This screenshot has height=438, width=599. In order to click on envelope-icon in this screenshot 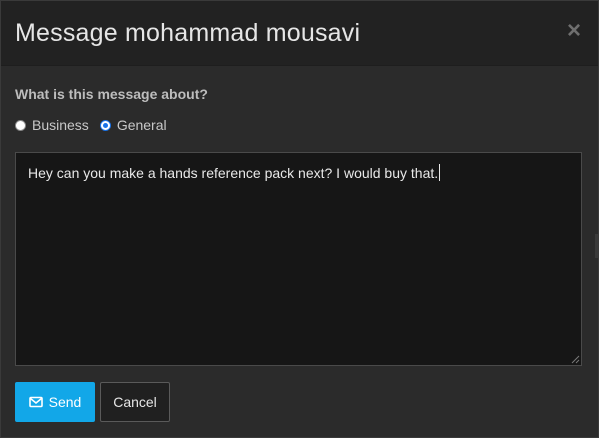, I will do `click(35, 402)`.